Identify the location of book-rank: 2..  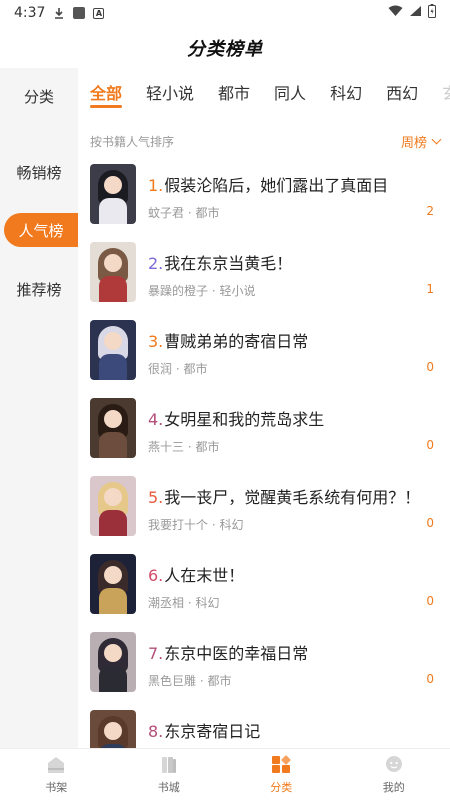
(156, 263).